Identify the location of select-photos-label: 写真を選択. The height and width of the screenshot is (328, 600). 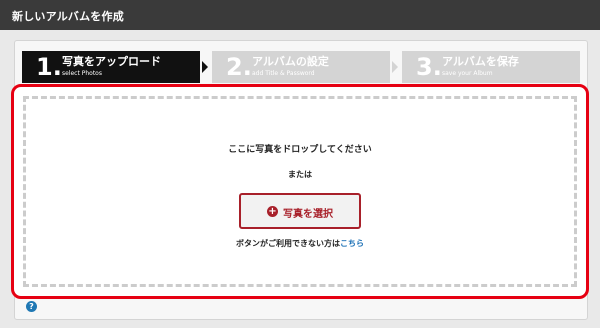
(308, 214).